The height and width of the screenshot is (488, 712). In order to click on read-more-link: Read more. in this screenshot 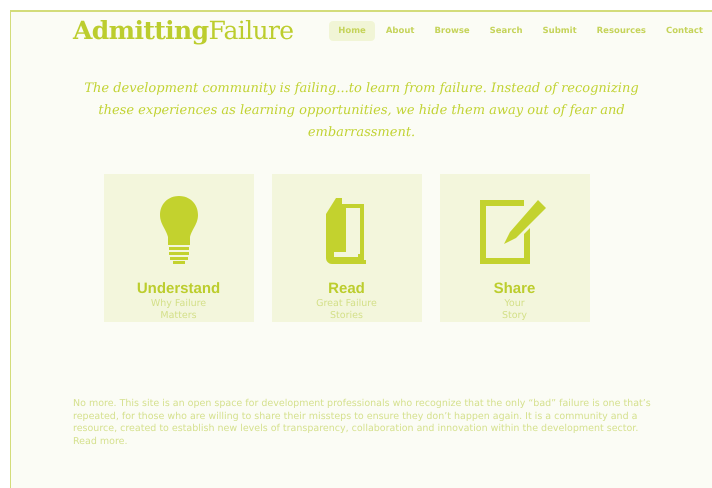, I will do `click(100, 441)`.